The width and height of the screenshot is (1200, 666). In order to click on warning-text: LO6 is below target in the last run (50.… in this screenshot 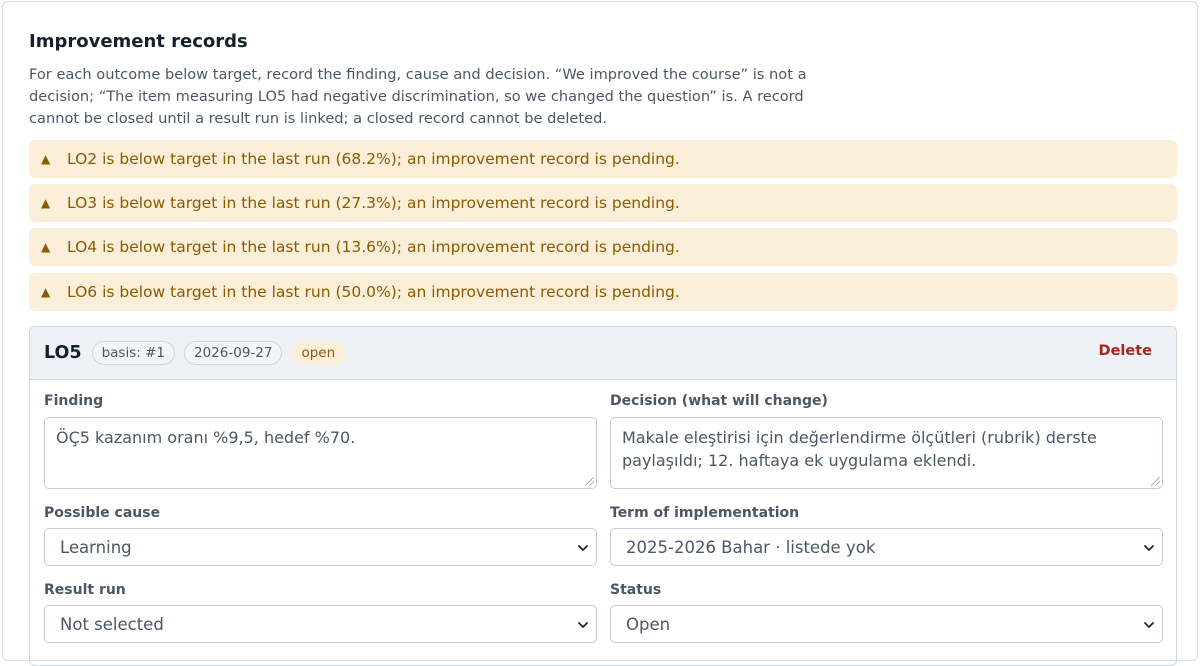, I will do `click(373, 292)`.